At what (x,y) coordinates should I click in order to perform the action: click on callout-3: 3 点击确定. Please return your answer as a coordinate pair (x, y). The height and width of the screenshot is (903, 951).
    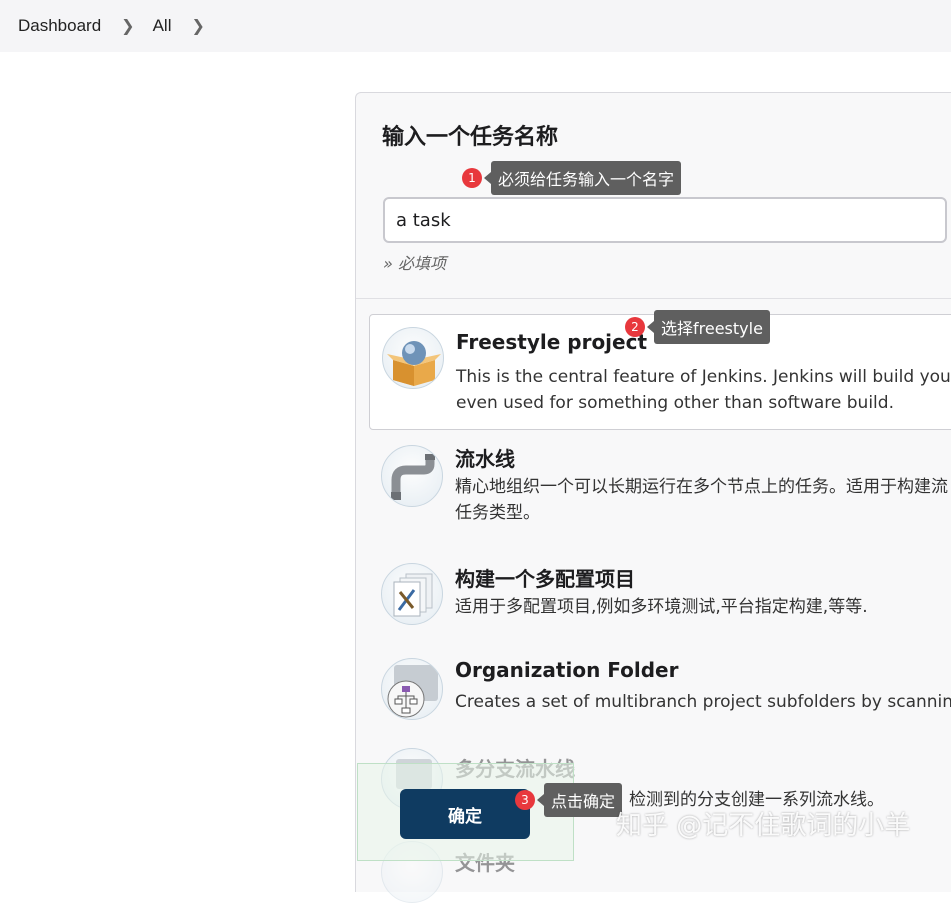
    Looking at the image, I should click on (569, 800).